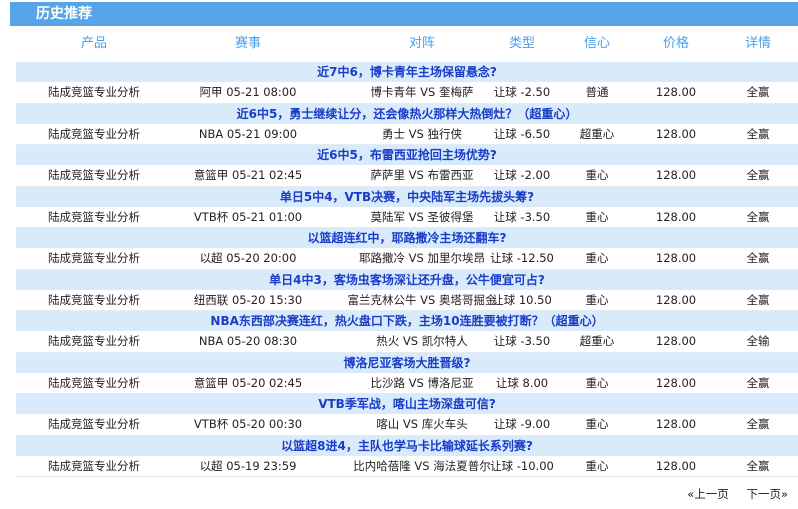 Image resolution: width=798 pixels, height=509 pixels. I want to click on section-title: 历史推荐, so click(64, 14).